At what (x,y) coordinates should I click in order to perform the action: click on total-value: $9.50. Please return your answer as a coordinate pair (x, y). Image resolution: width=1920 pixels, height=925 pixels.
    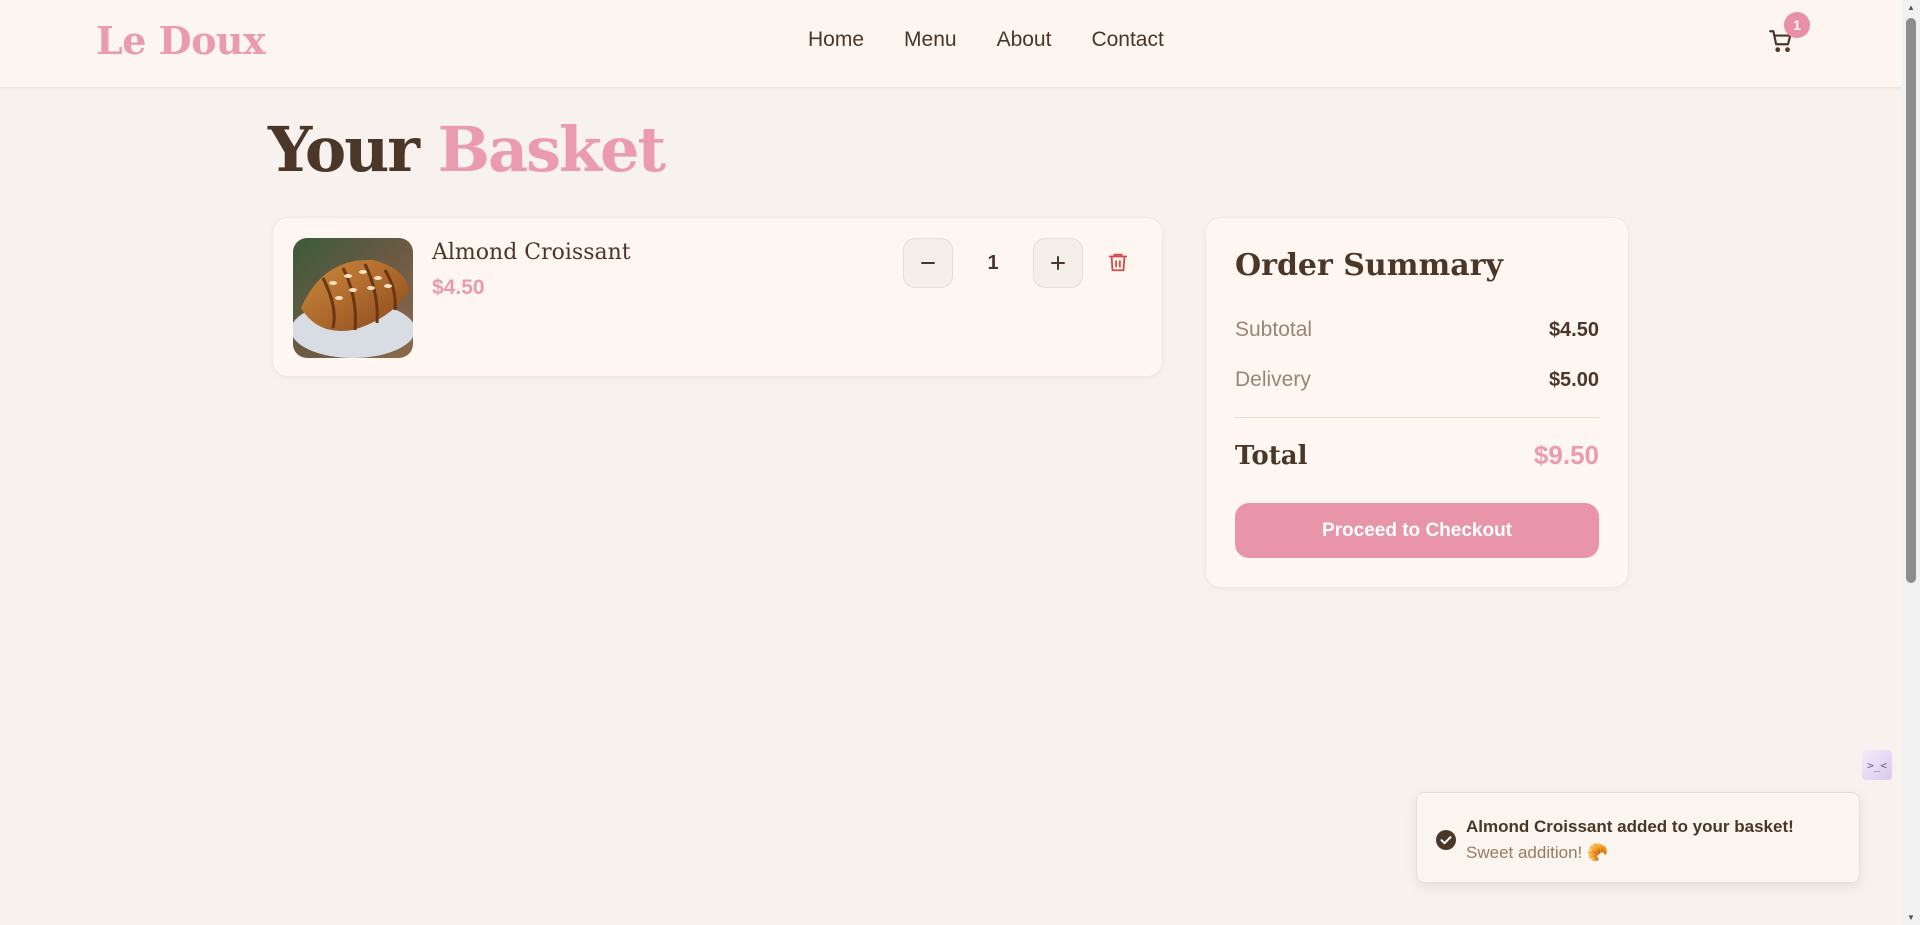
    Looking at the image, I should click on (1566, 455).